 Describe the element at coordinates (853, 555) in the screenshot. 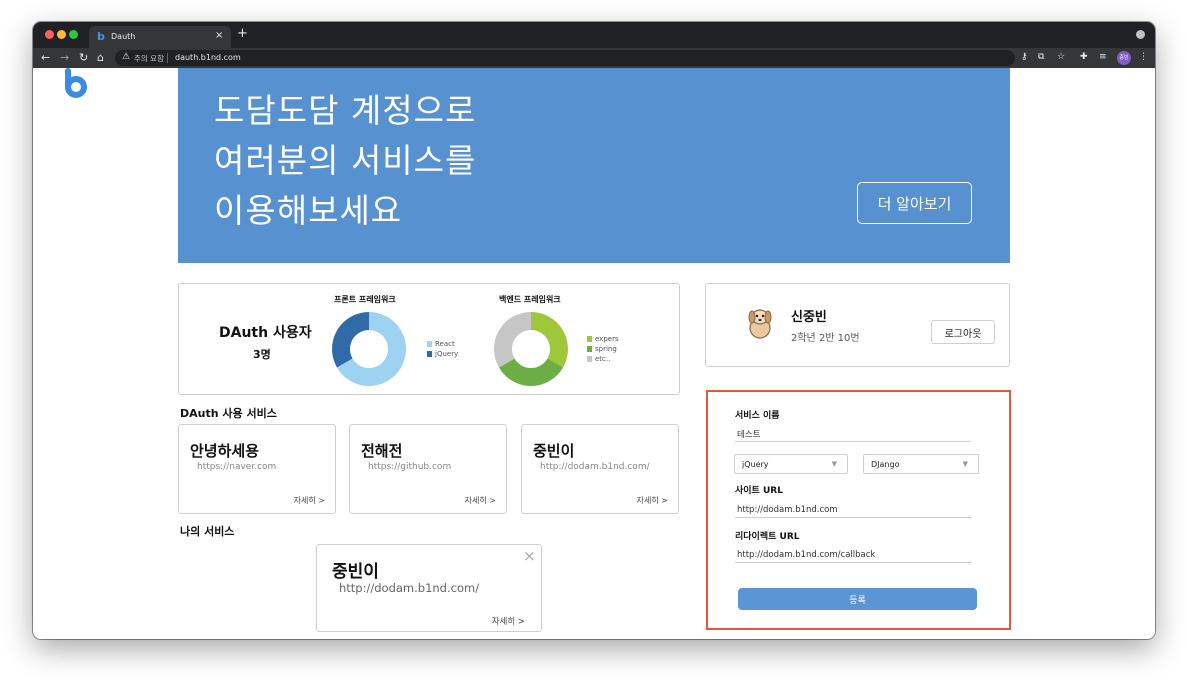

I see `redirect-url-input` at that location.